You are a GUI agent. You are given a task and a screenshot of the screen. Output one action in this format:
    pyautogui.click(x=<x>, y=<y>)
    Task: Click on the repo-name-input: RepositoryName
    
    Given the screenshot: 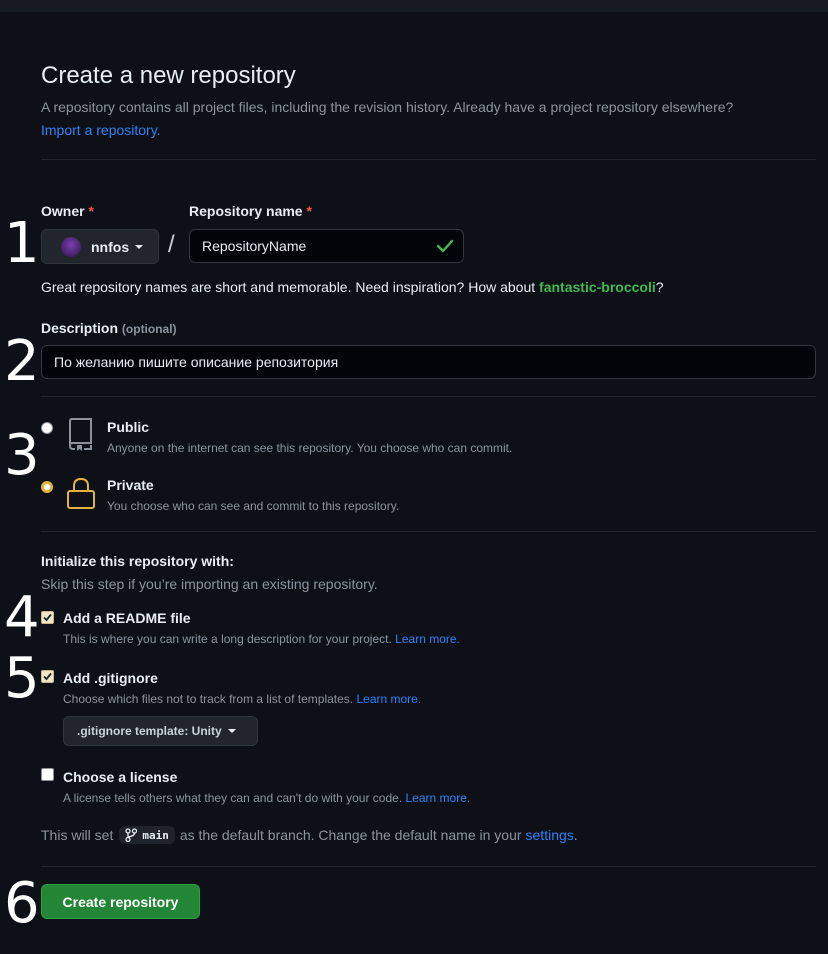 What is the action you would take?
    pyautogui.click(x=326, y=246)
    